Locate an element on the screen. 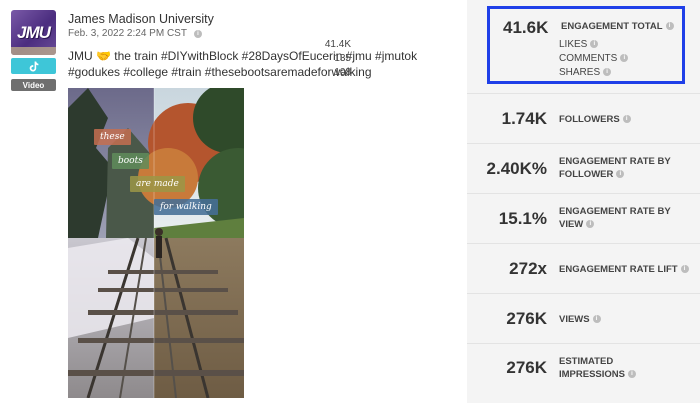 This screenshot has width=700, height=403. engagement-rate-lift-label: ENGAGEMENT RATE LIFT i is located at coordinates (628, 269).